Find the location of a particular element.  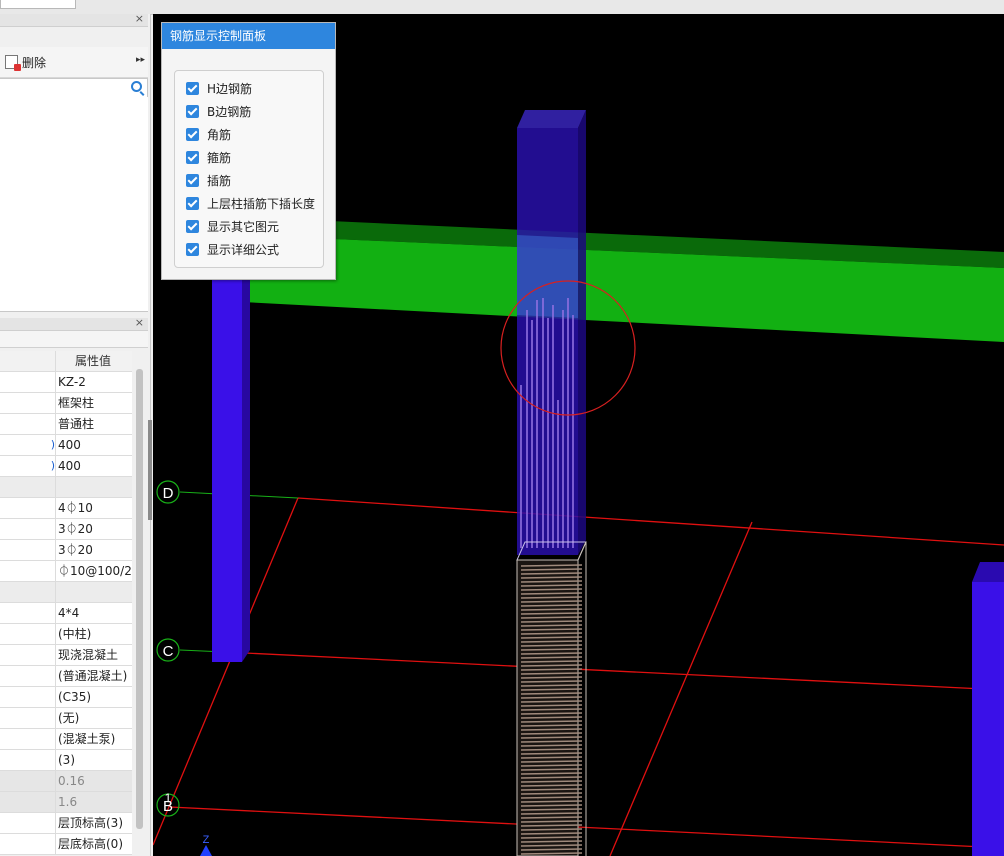

property-row: 4⏀10 is located at coordinates (66, 508).